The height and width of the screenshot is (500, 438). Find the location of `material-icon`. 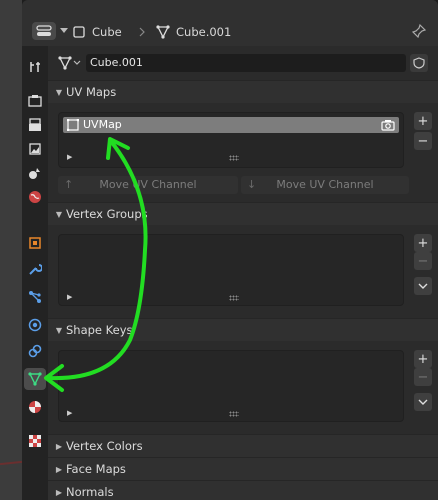

material-icon is located at coordinates (35, 407).